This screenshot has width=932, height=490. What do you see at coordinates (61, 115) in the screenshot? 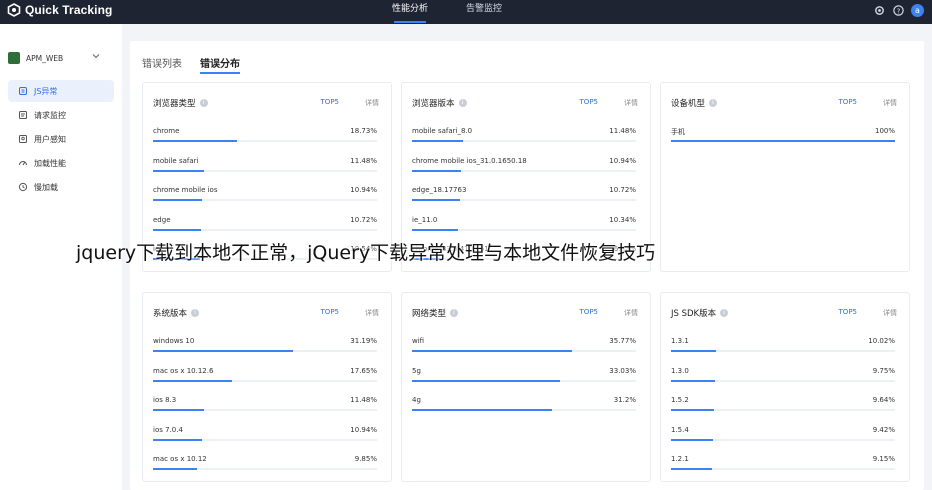
I see `sidebar-item-request-monitoring: 请求监控` at bounding box center [61, 115].